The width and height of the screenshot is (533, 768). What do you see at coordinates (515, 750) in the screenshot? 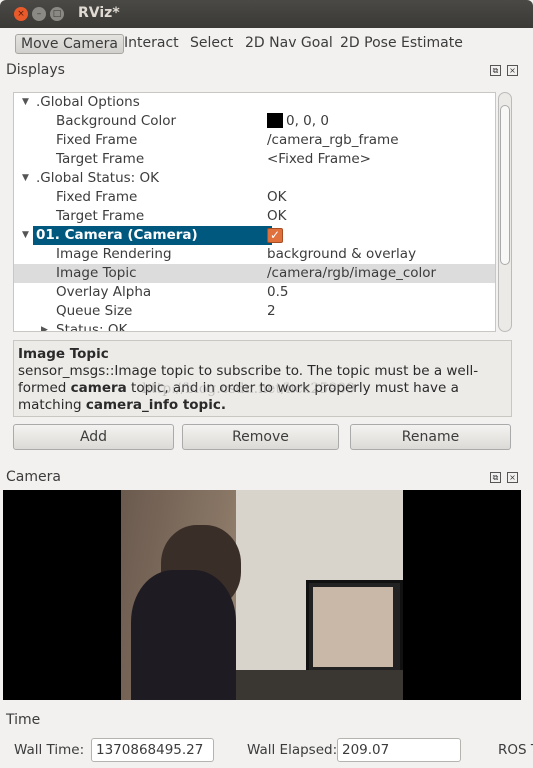
I see `ros-time-label: ROS T` at bounding box center [515, 750].